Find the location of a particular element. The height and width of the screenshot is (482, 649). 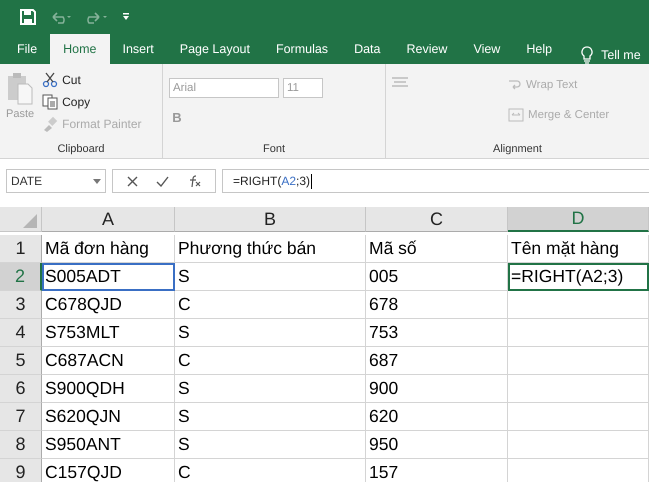

row-header: 6 is located at coordinates (21, 389).